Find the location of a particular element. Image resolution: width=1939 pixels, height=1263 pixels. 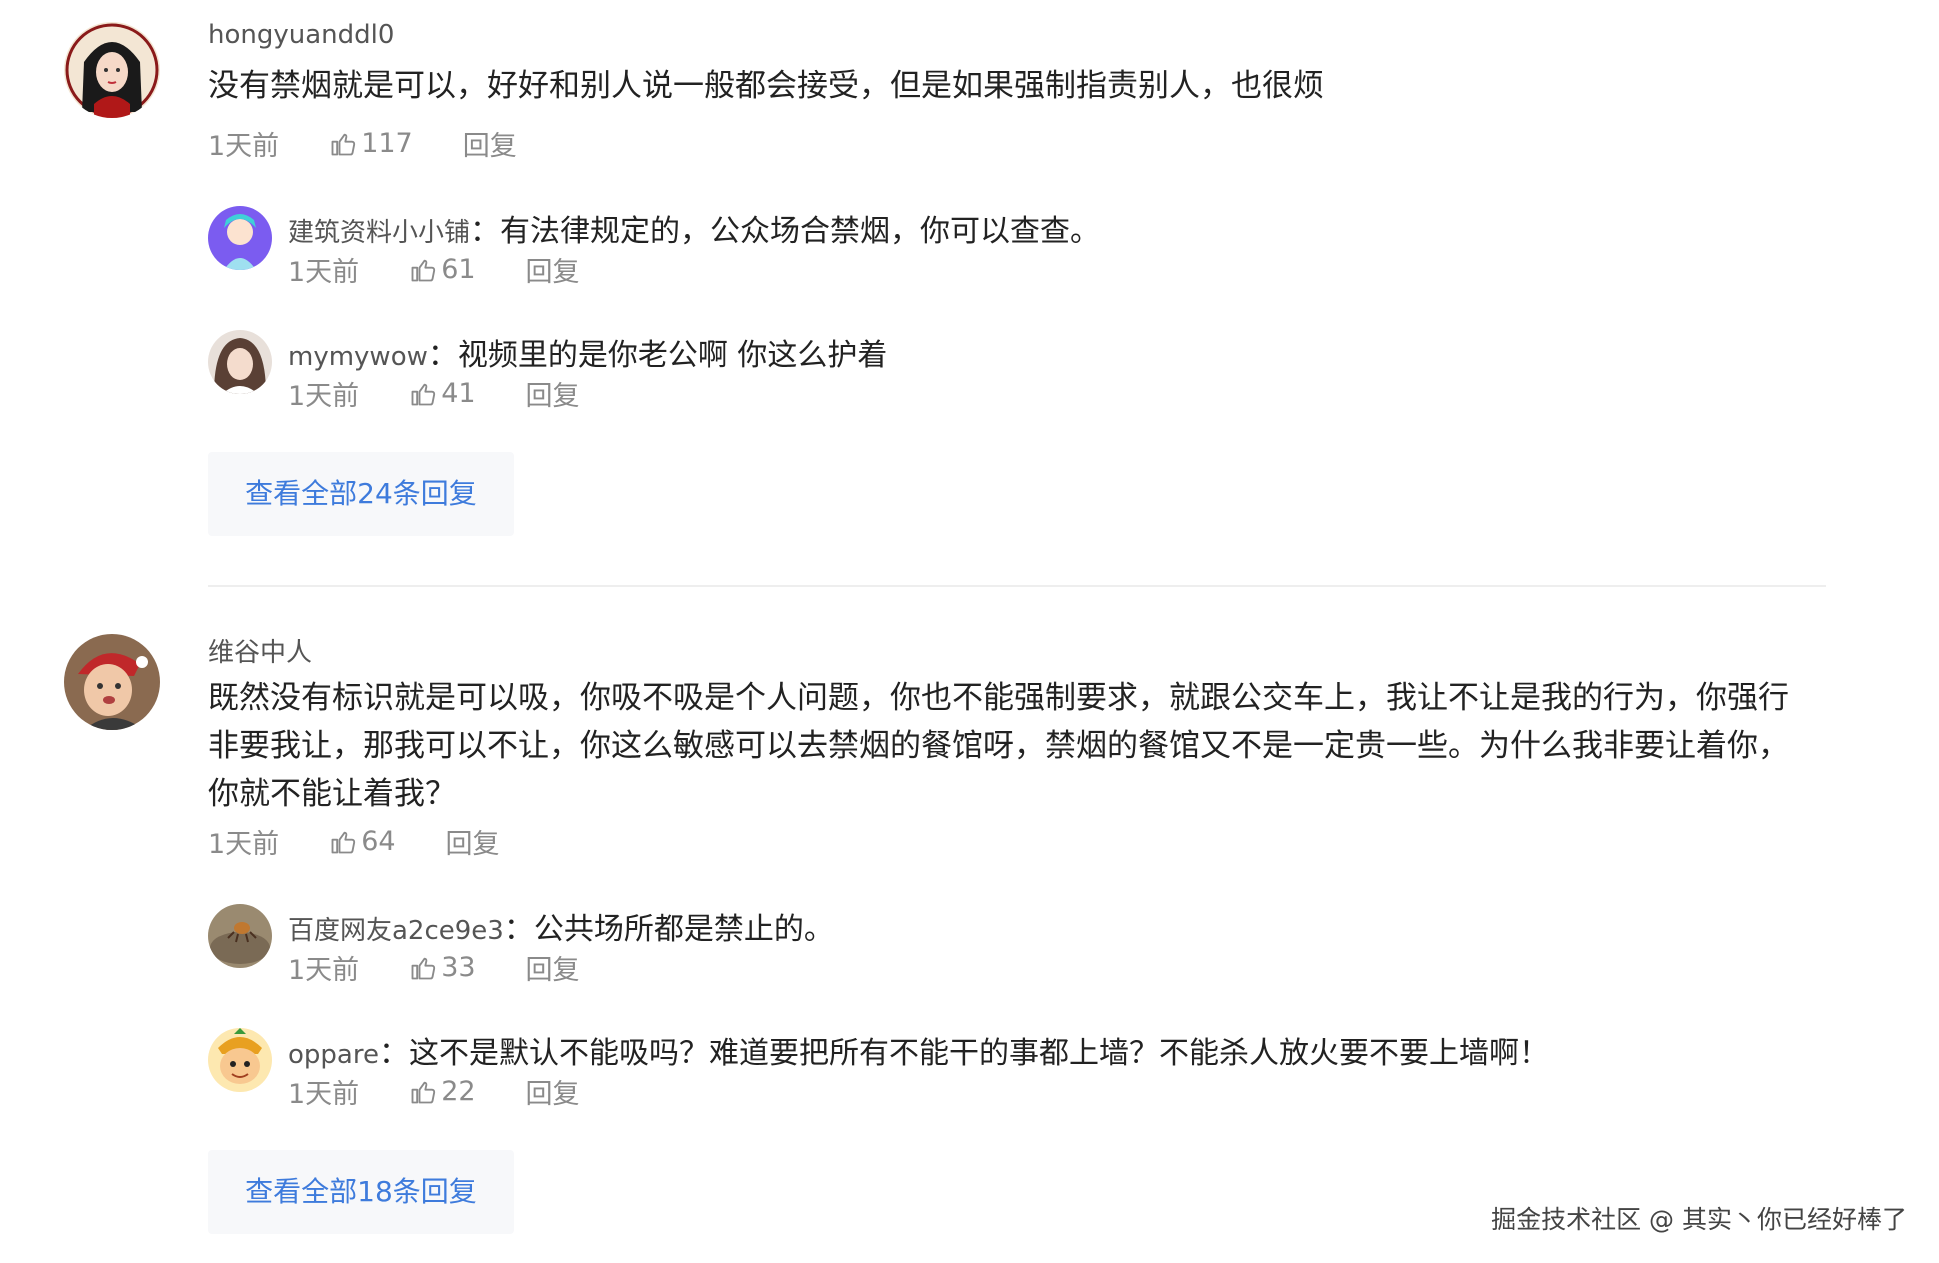

like-count: 61 is located at coordinates (458, 269).